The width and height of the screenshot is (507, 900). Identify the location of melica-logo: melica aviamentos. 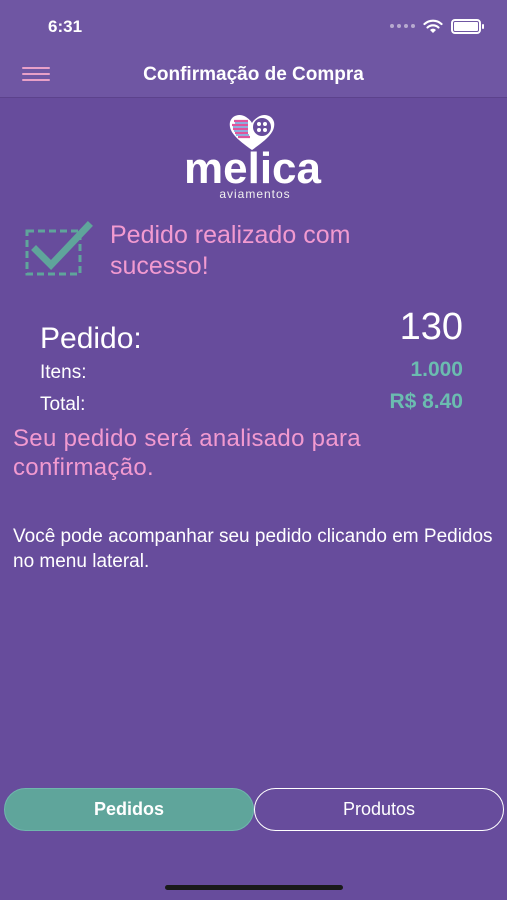
(252, 158).